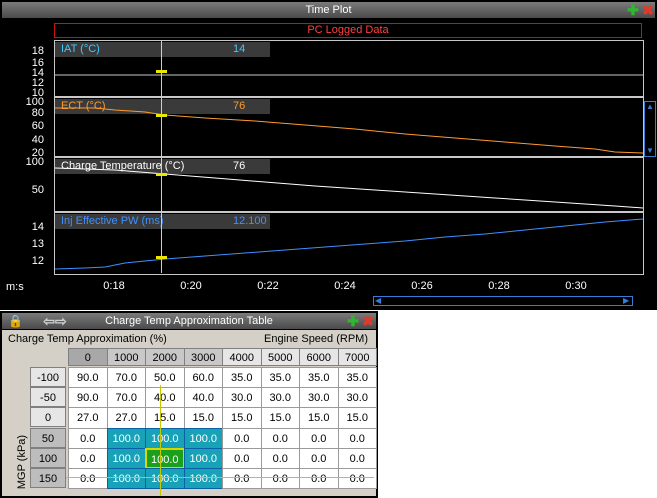  Describe the element at coordinates (328, 10) in the screenshot. I see `time-plot-titlebar: Time Plot ✚ ✖` at that location.